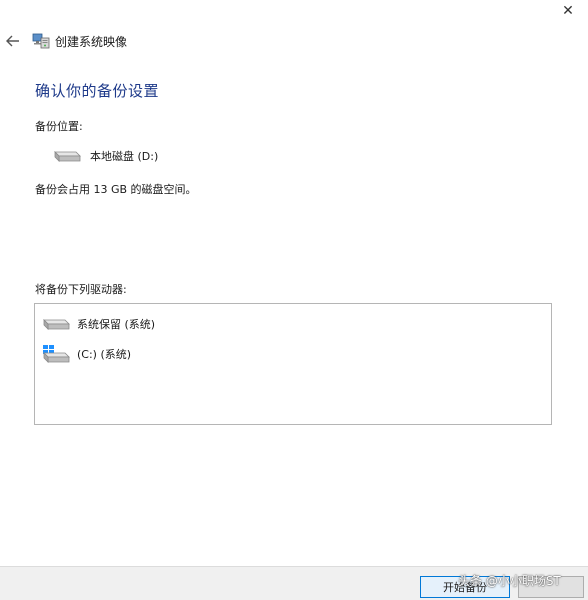  What do you see at coordinates (294, 41) in the screenshot?
I see `title-bar: 创建系统映像` at bounding box center [294, 41].